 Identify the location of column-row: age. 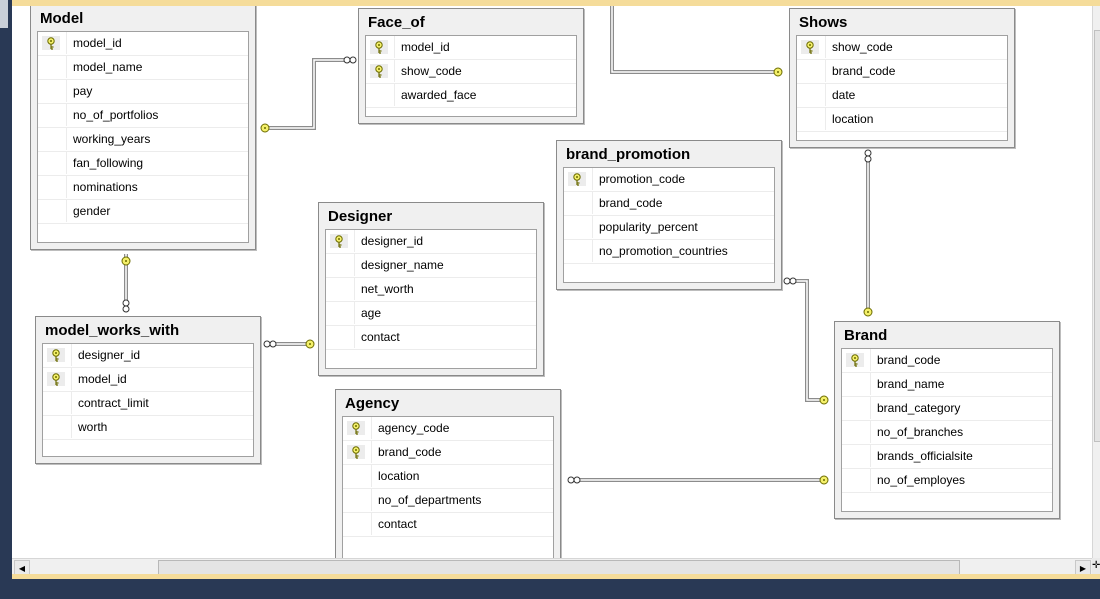
(431, 314).